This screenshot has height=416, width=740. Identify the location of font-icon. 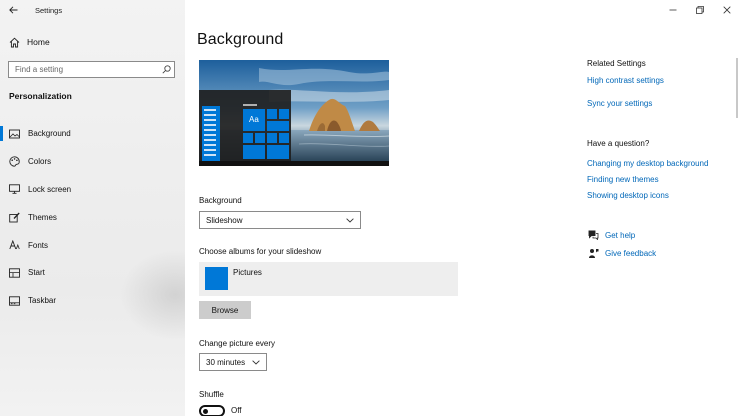
(14, 245).